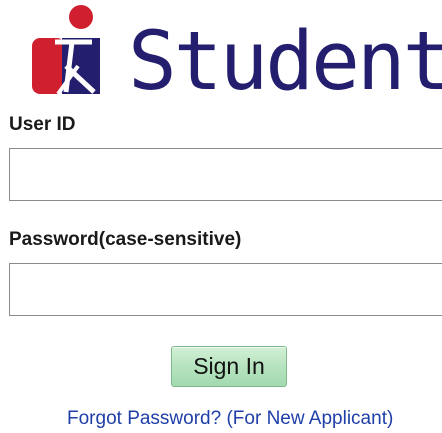  I want to click on password-field, so click(225, 289).